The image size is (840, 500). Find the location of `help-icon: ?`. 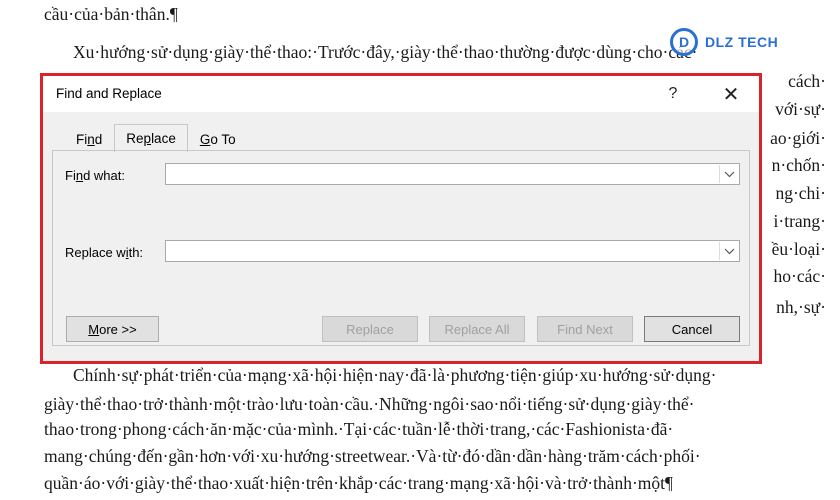

help-icon: ? is located at coordinates (673, 93).